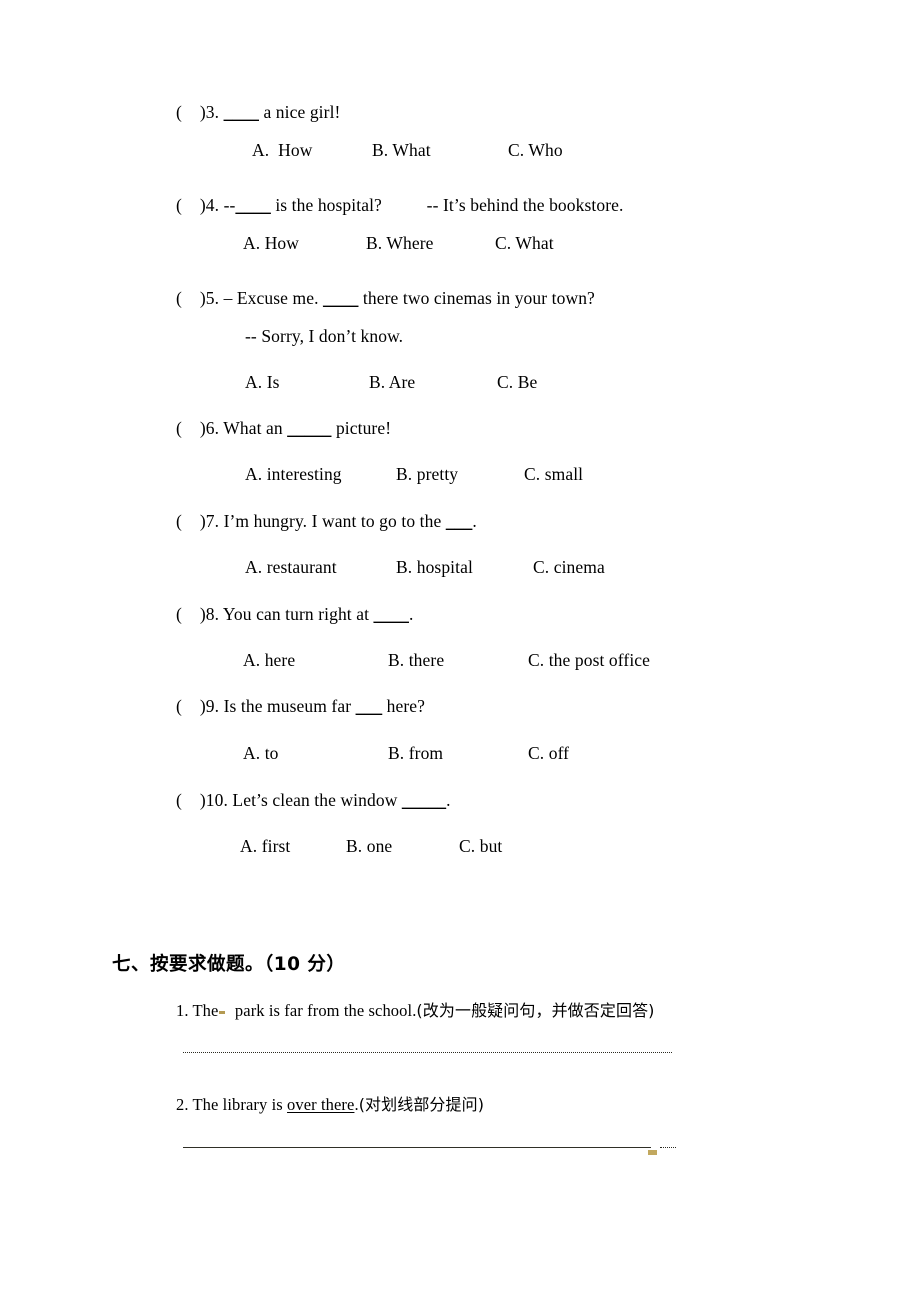  What do you see at coordinates (212, 614) in the screenshot?
I see `question-number-8: 8.` at bounding box center [212, 614].